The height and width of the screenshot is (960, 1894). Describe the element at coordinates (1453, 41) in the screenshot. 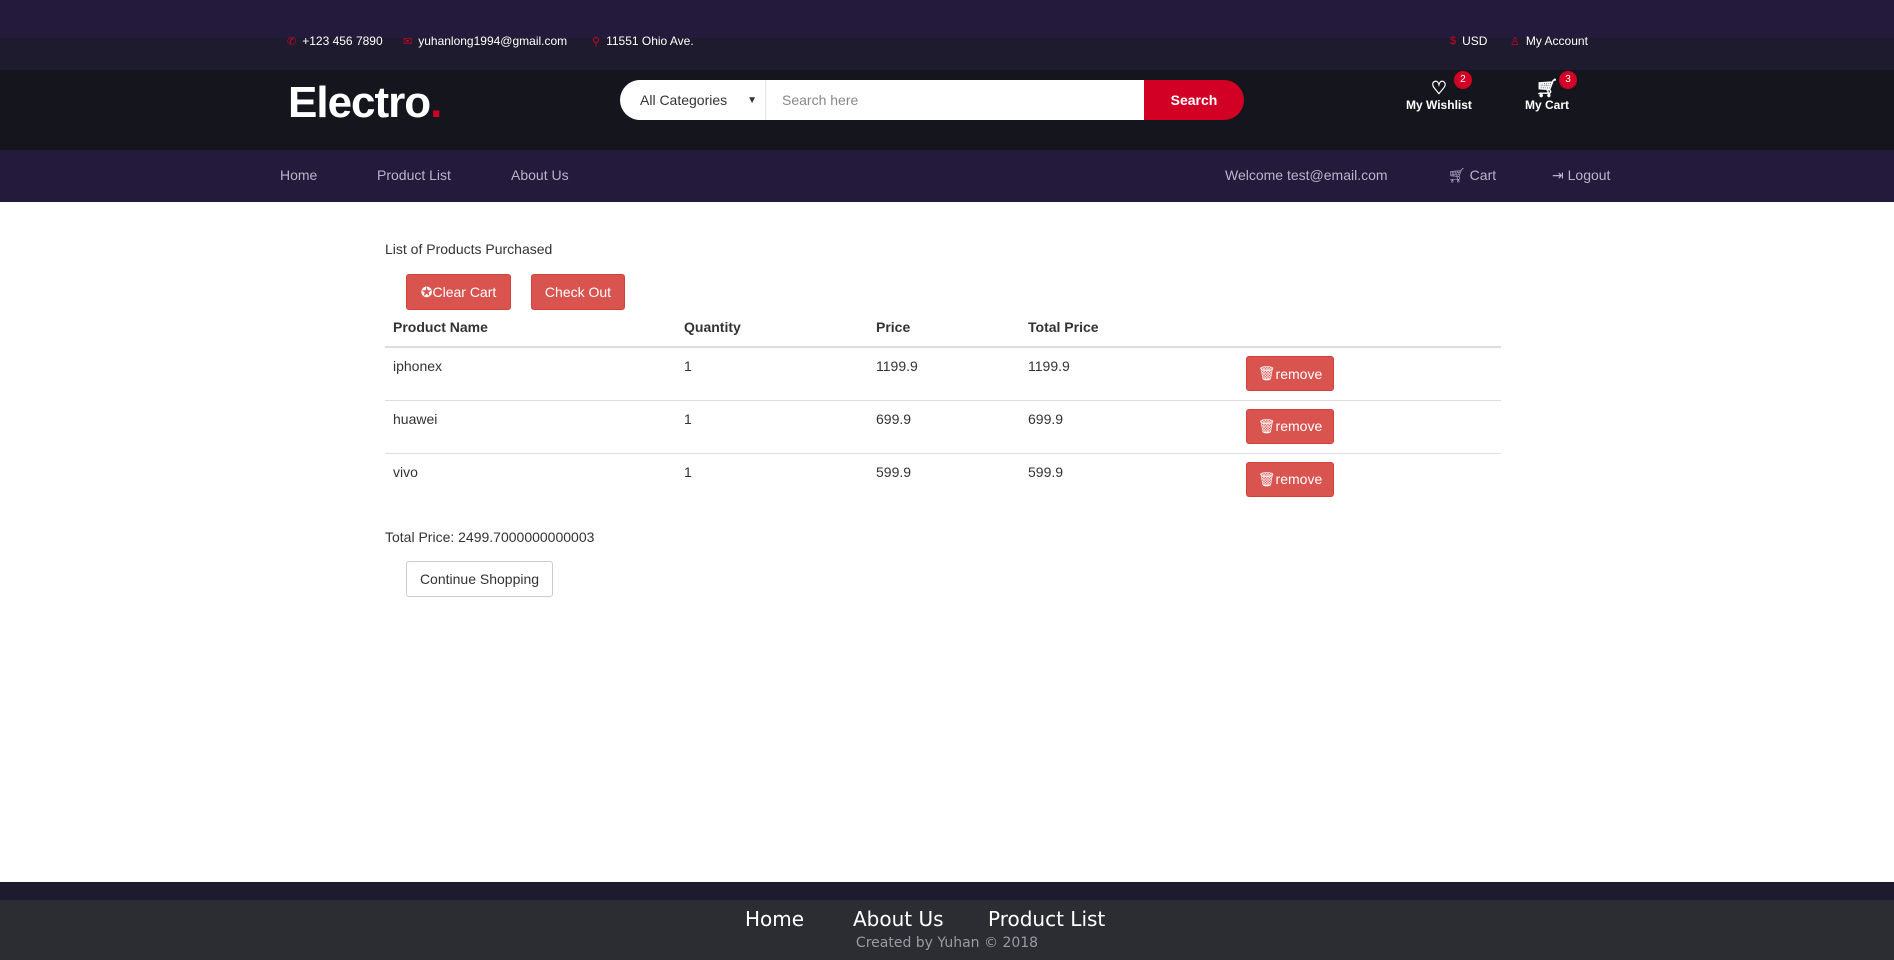

I see `dollar-icon: $` at that location.